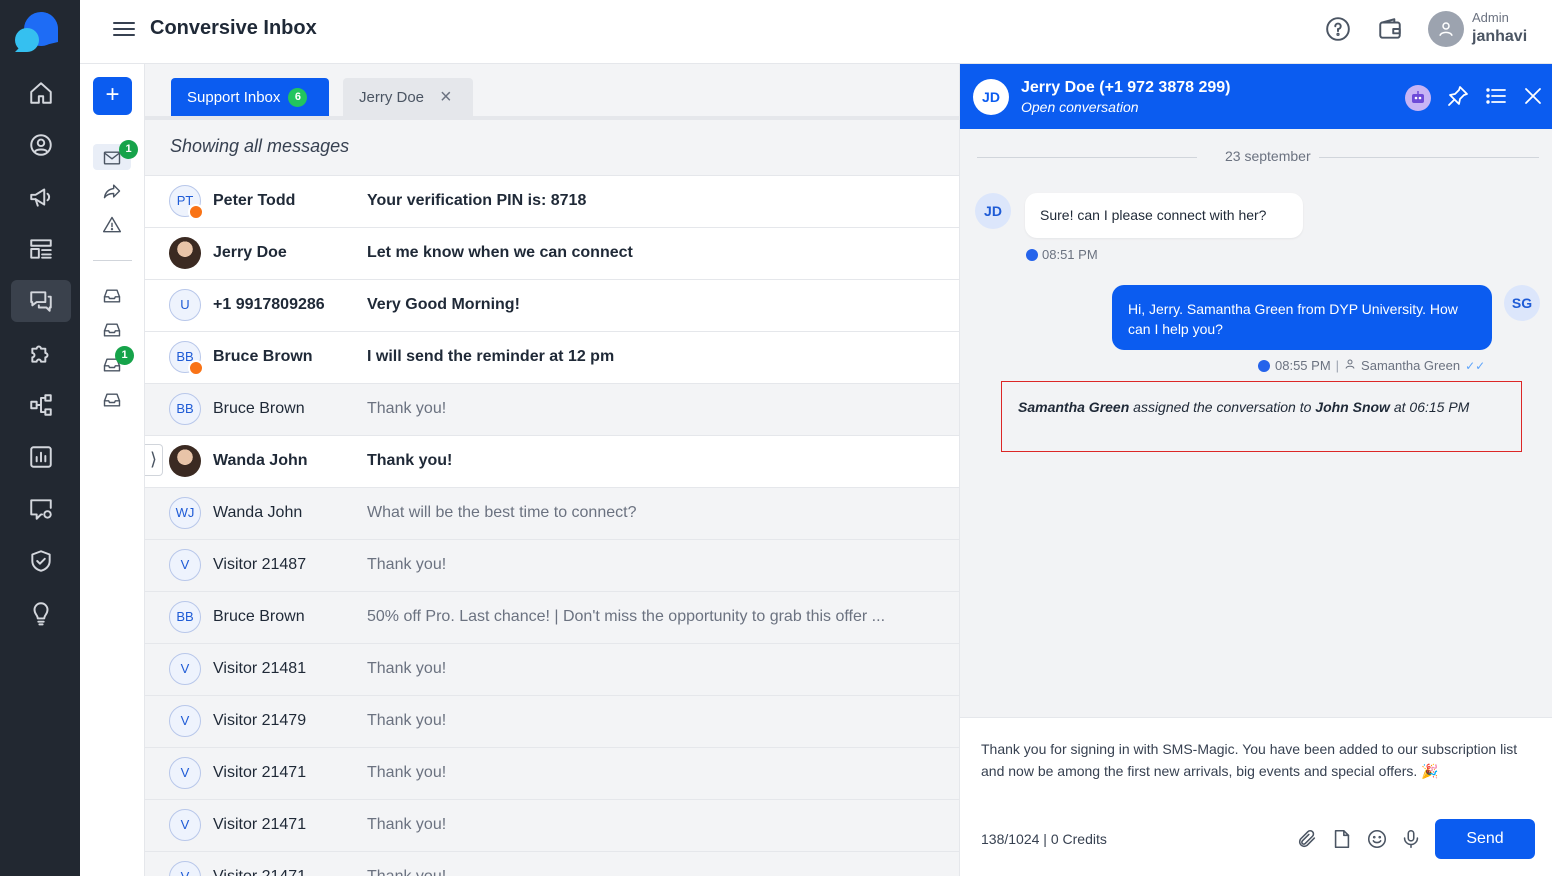 The image size is (1552, 876). What do you see at coordinates (1342, 839) in the screenshot?
I see `template-file-icon` at bounding box center [1342, 839].